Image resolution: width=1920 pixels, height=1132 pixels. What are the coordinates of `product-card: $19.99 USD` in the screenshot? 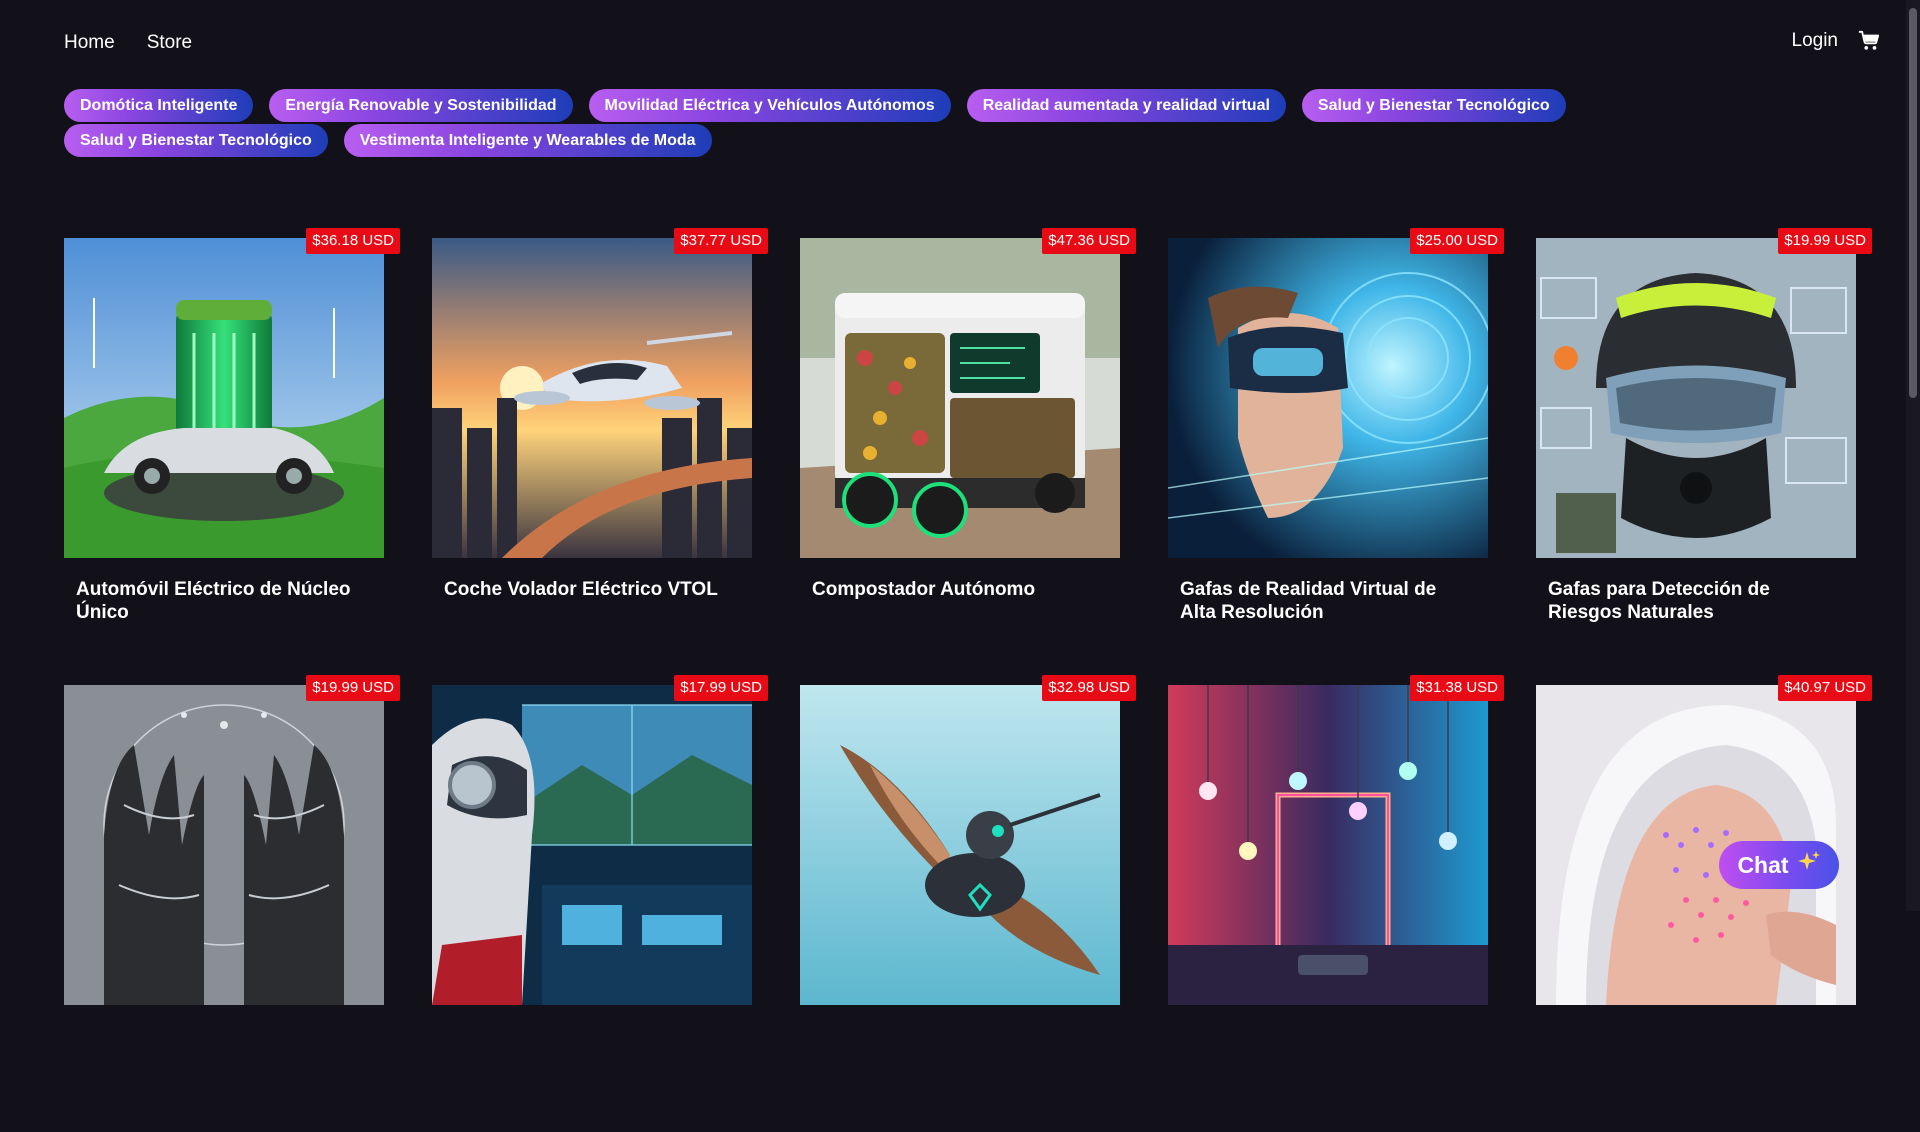 It's located at (232, 903).